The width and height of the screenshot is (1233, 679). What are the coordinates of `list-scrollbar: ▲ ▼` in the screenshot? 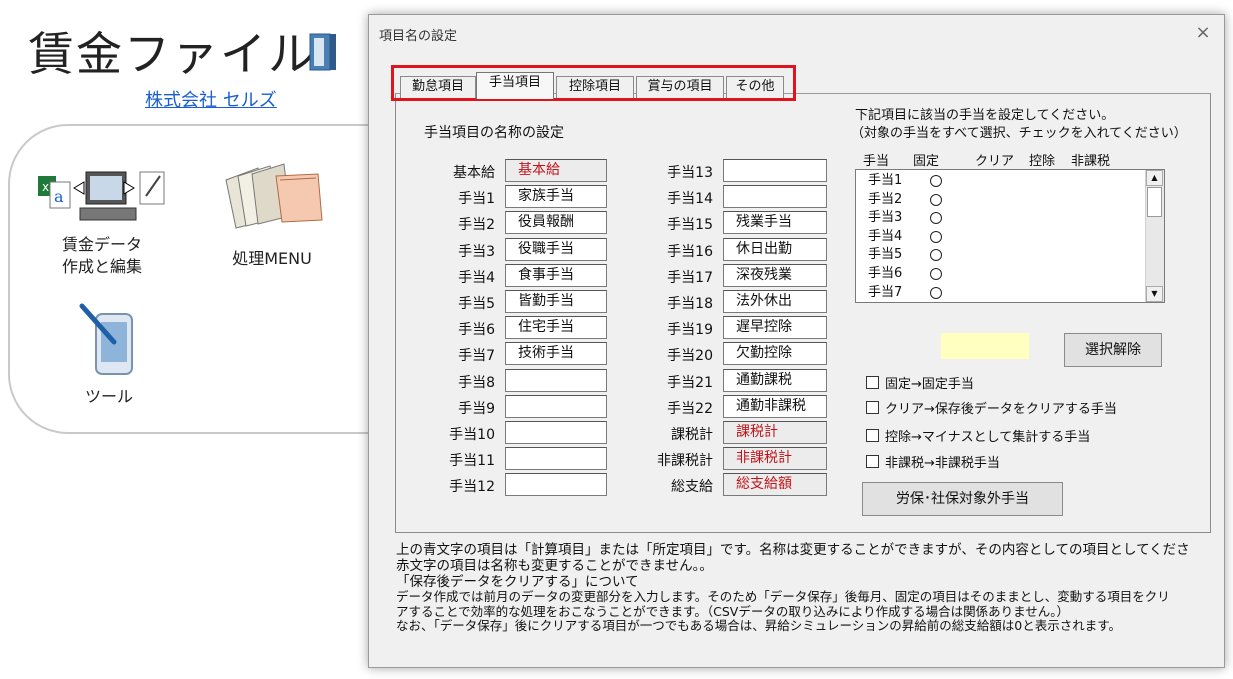 It's located at (1154, 236).